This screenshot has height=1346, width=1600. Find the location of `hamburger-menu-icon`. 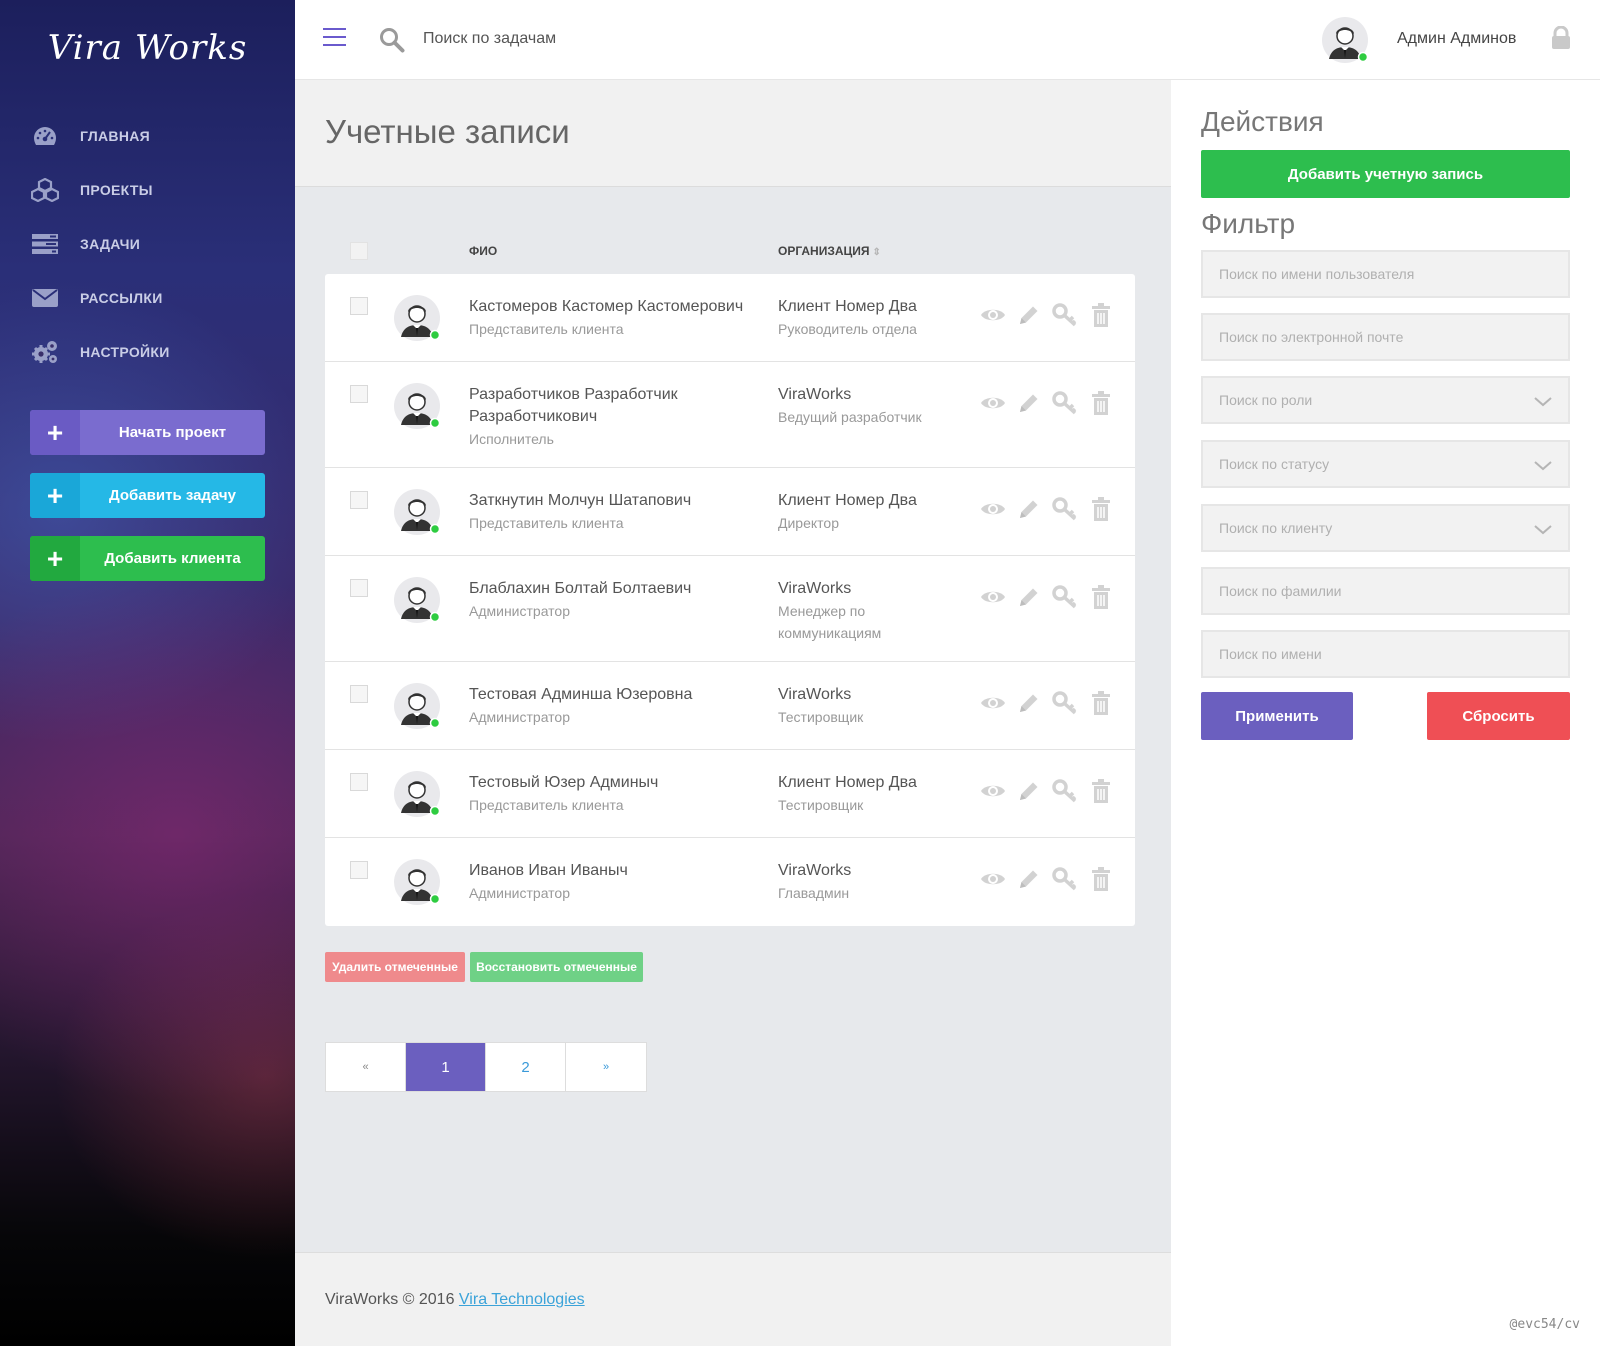

hamburger-menu-icon is located at coordinates (334, 37).